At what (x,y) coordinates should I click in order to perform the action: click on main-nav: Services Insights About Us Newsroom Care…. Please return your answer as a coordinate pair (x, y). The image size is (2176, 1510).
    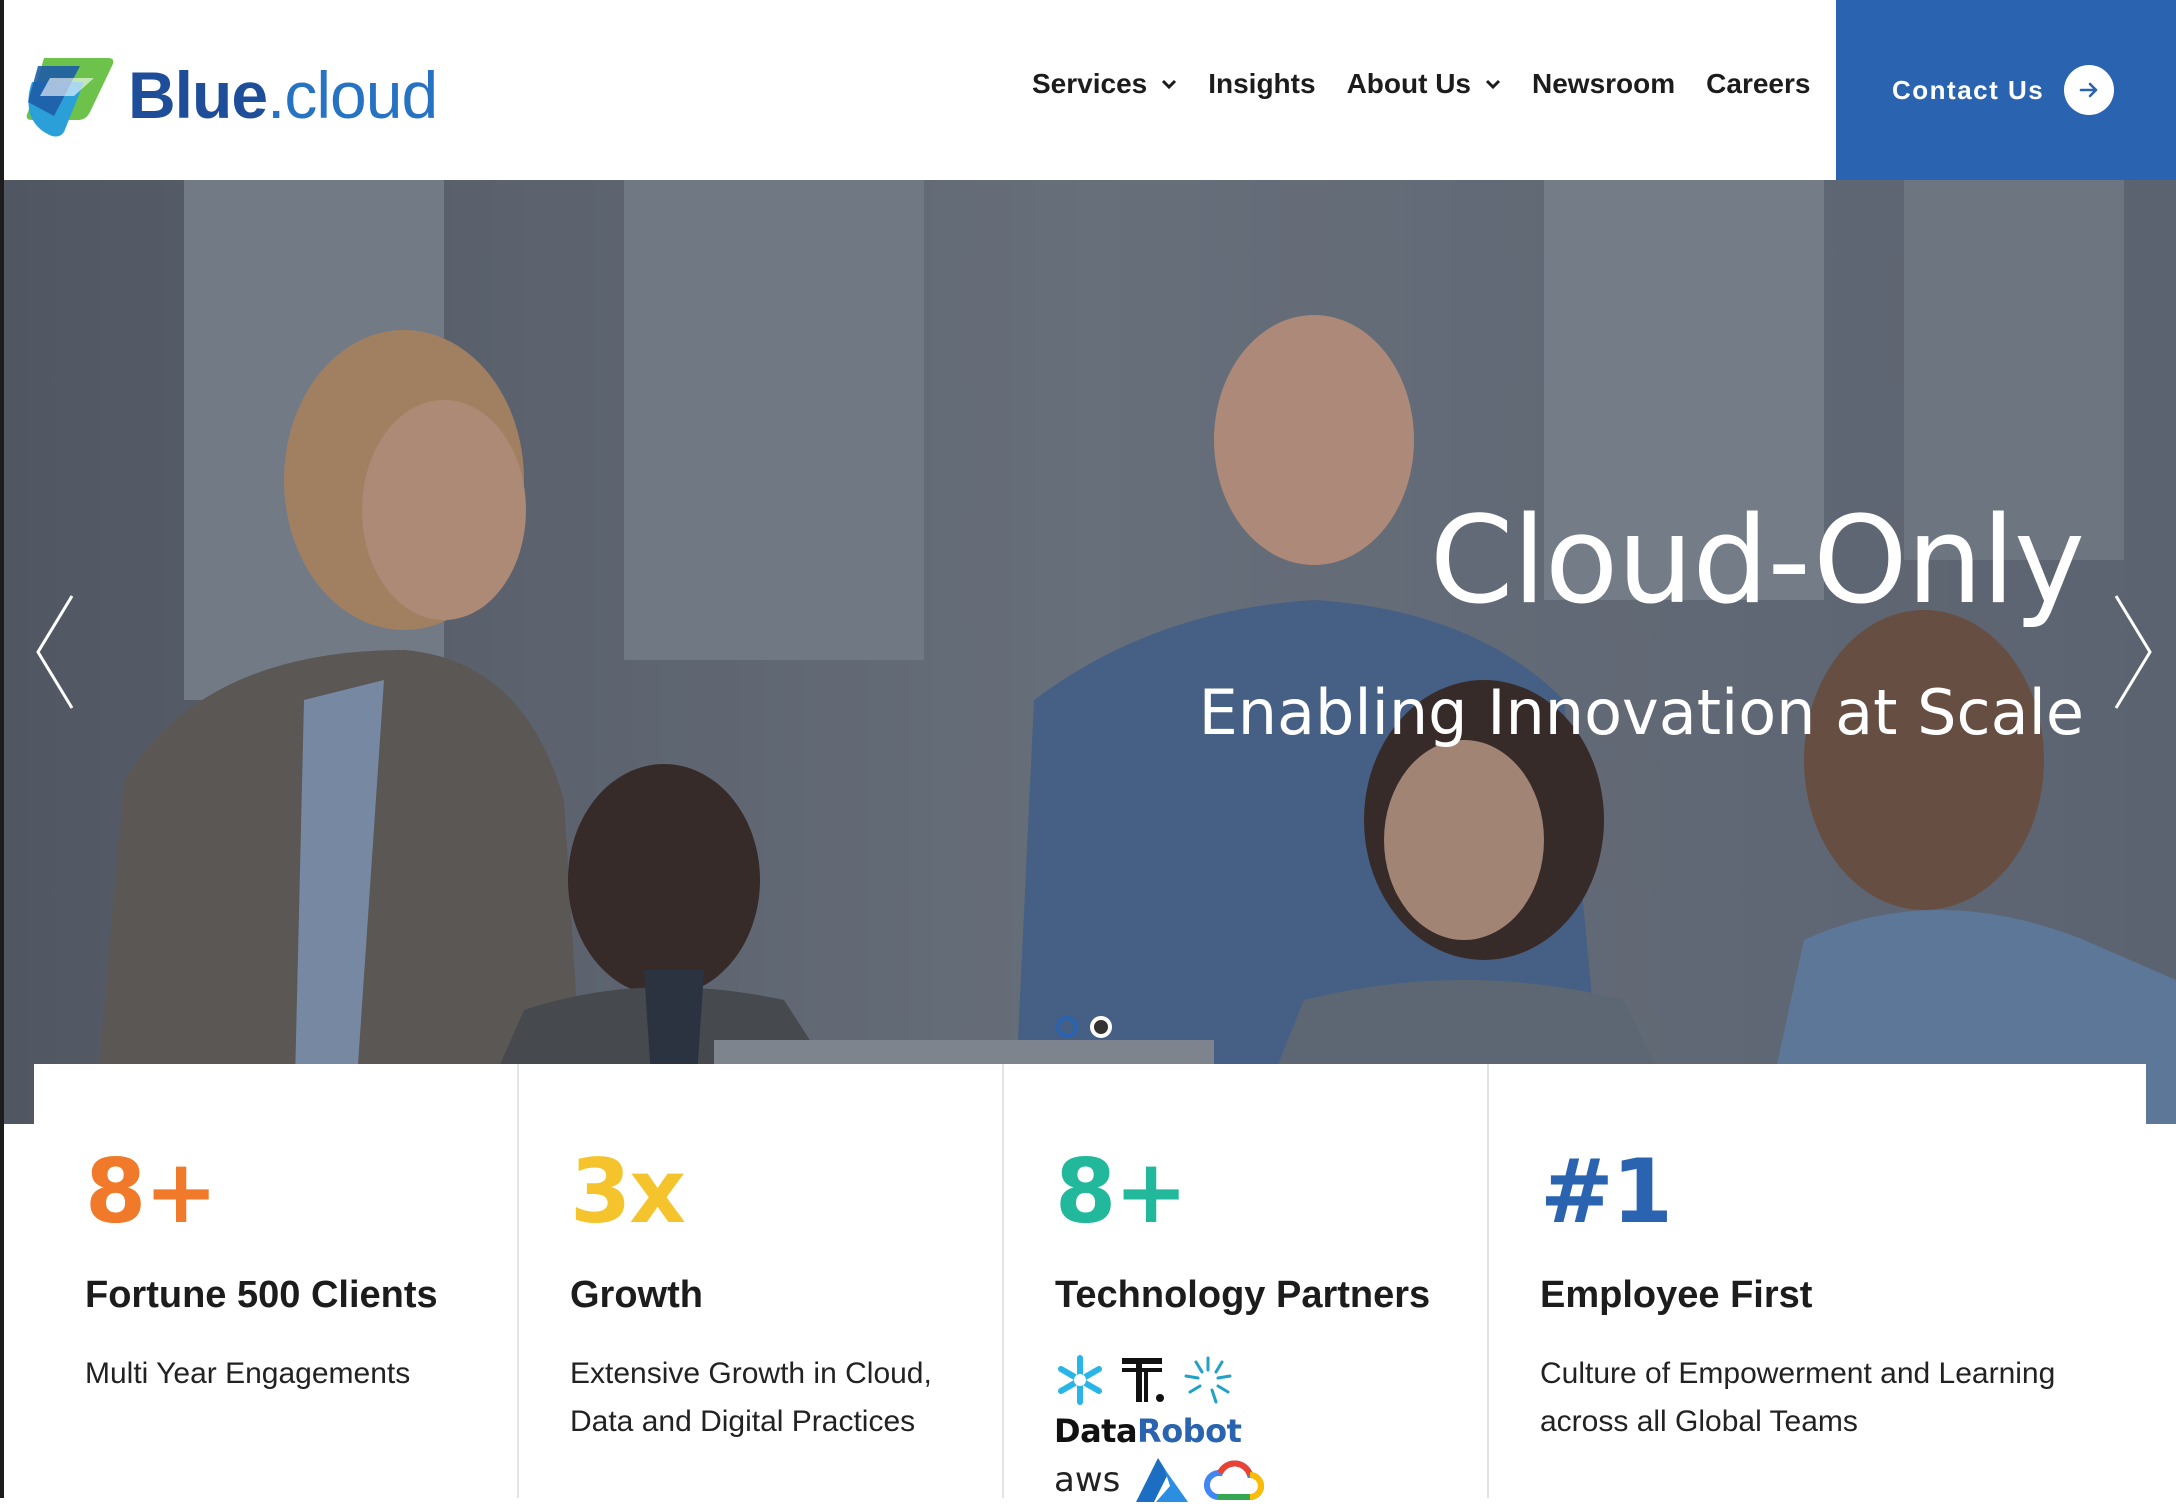
    Looking at the image, I should click on (1436, 84).